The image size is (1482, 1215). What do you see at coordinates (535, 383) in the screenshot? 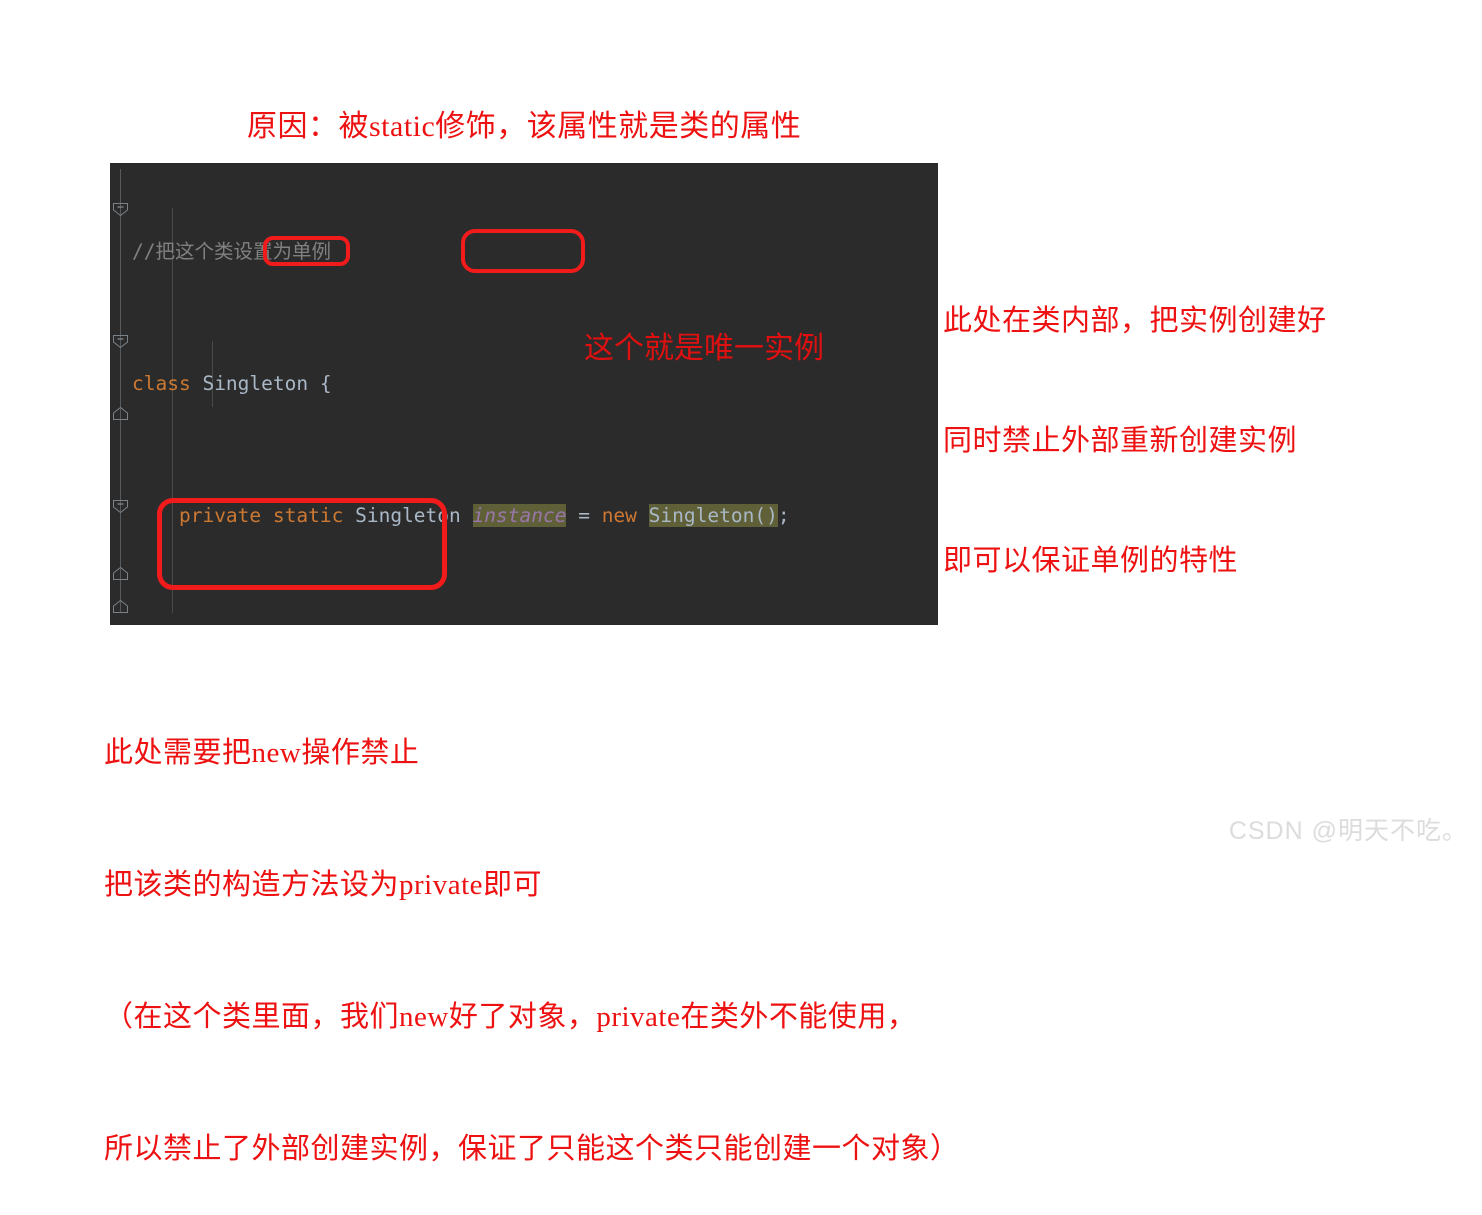
I see `code-line-2: class Singleton {` at bounding box center [535, 383].